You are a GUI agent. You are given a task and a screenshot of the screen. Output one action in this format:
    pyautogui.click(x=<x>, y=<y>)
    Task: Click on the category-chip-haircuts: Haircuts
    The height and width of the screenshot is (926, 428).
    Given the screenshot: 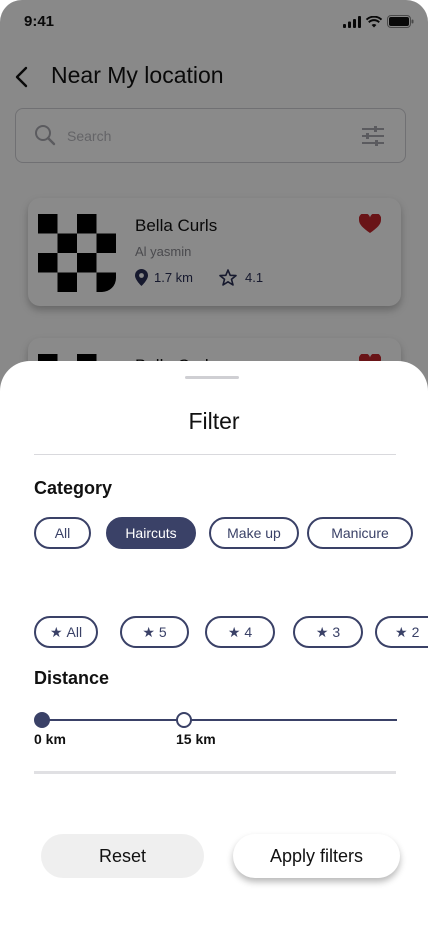 What is the action you would take?
    pyautogui.click(x=151, y=533)
    